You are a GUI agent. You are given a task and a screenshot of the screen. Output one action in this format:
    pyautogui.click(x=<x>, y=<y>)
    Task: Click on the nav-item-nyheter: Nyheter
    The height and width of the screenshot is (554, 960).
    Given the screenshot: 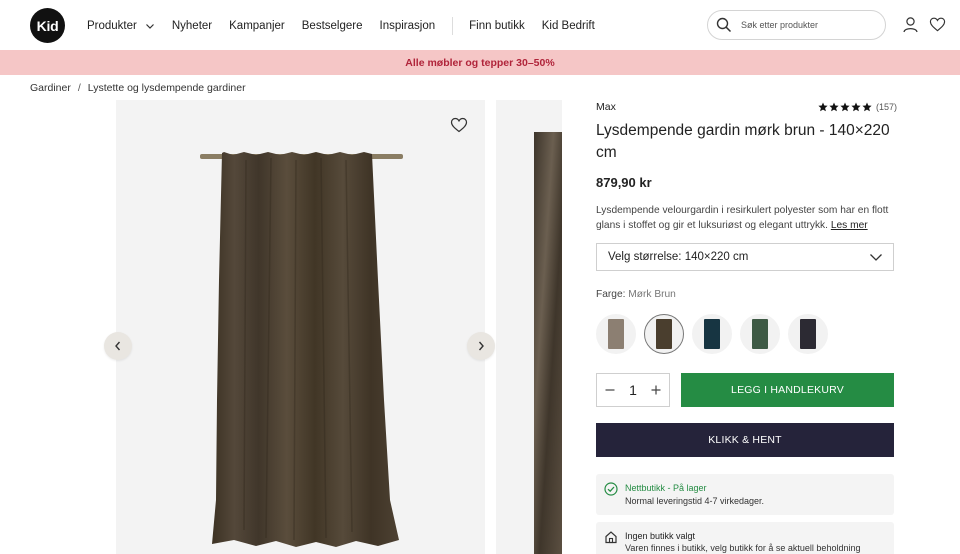 What is the action you would take?
    pyautogui.click(x=192, y=26)
    